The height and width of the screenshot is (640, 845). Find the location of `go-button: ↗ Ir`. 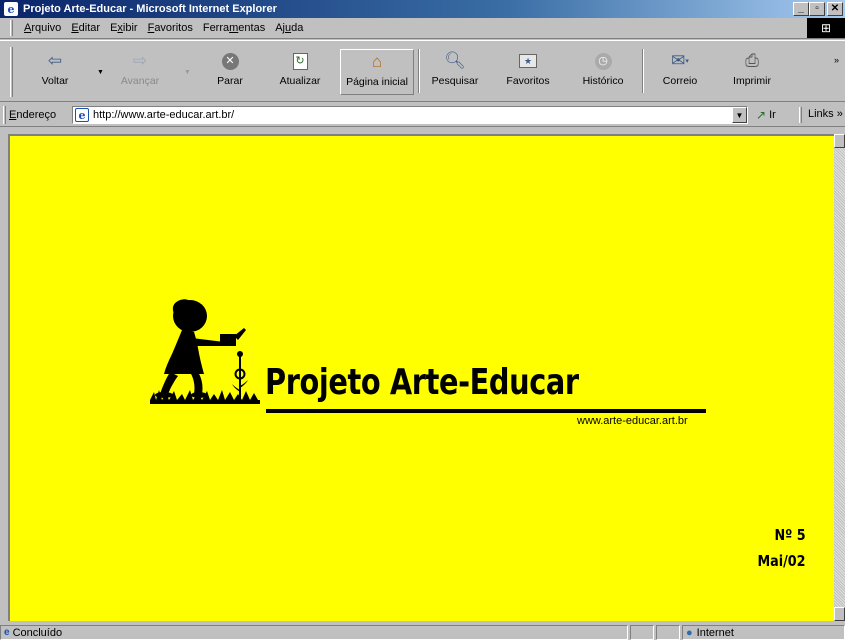

go-button: ↗ Ir is located at coordinates (766, 115).